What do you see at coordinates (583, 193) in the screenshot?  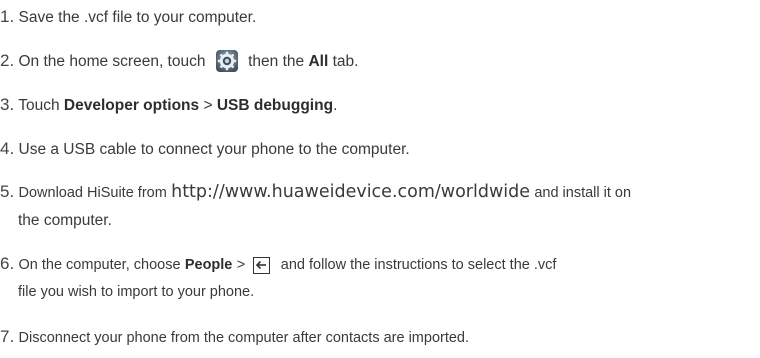 I see `step-text: and install it on` at bounding box center [583, 193].